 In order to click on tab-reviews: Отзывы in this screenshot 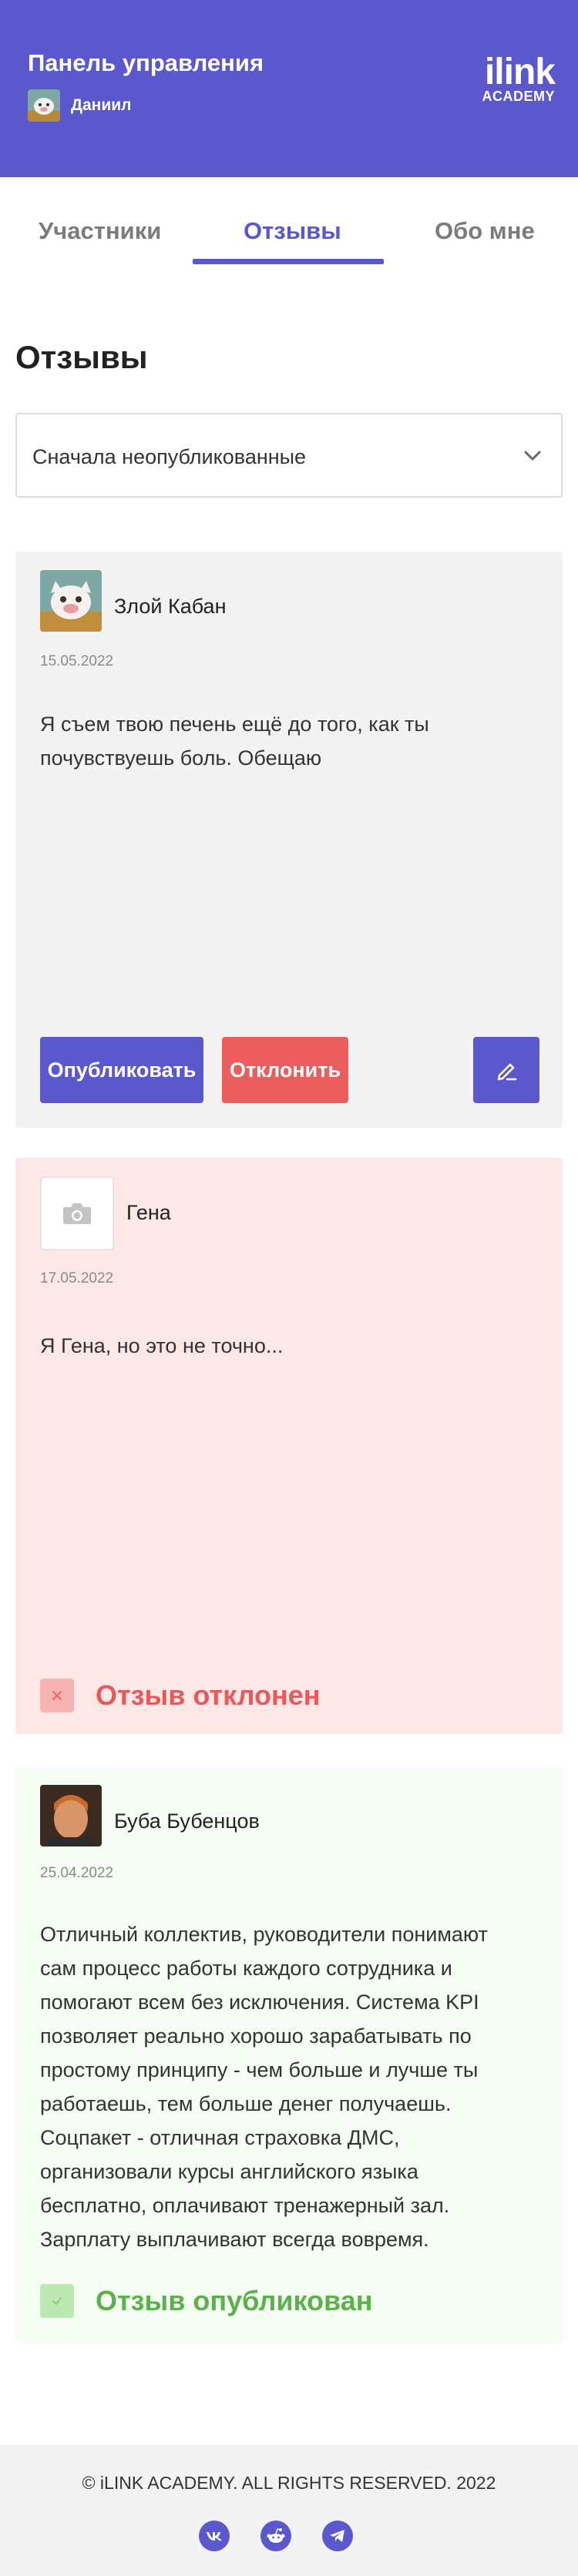, I will do `click(292, 231)`.